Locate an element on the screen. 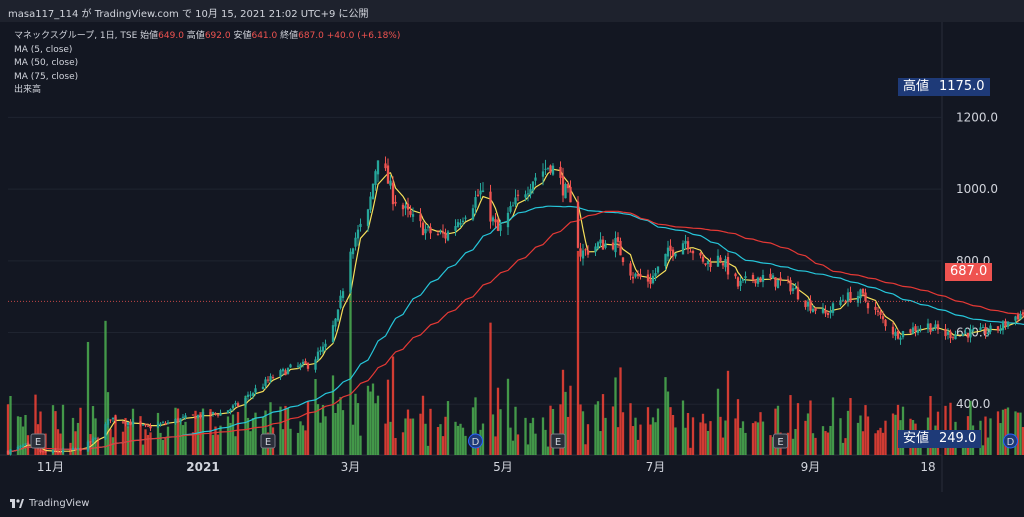 The width and height of the screenshot is (1024, 517). ma75-legend: MA (75, close) is located at coordinates (207, 78).